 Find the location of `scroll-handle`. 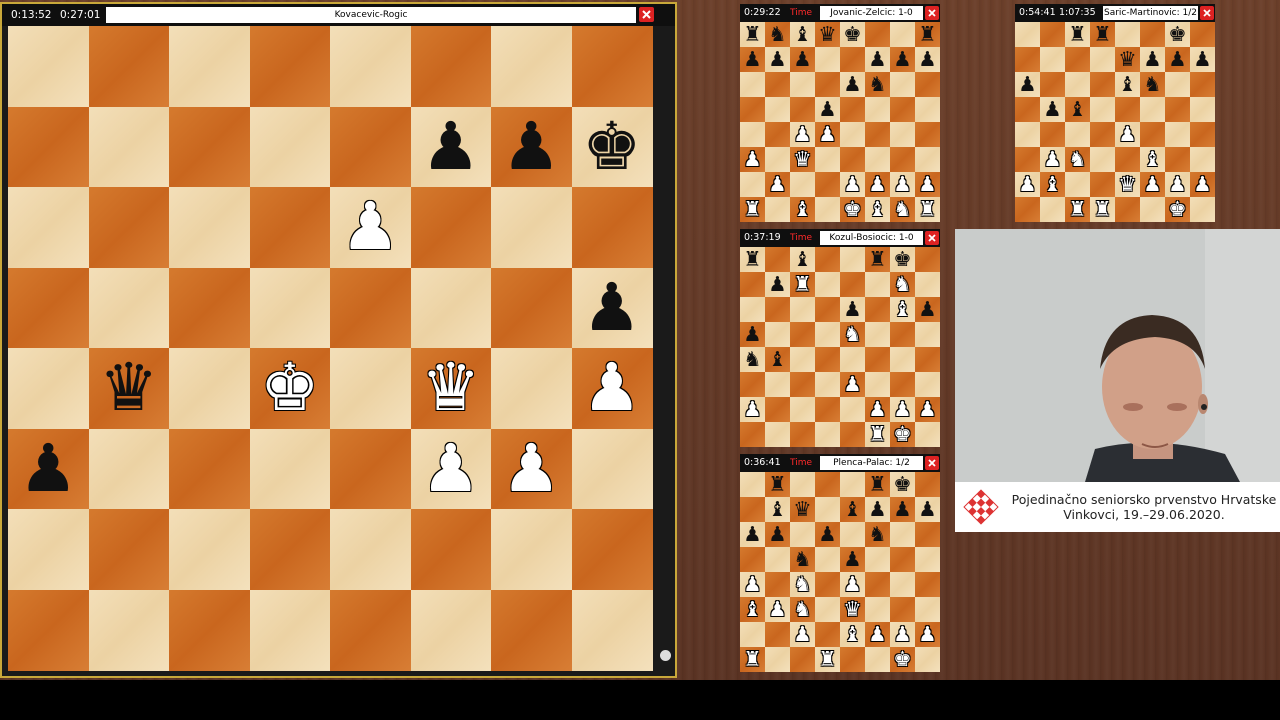

scroll-handle is located at coordinates (665, 655).